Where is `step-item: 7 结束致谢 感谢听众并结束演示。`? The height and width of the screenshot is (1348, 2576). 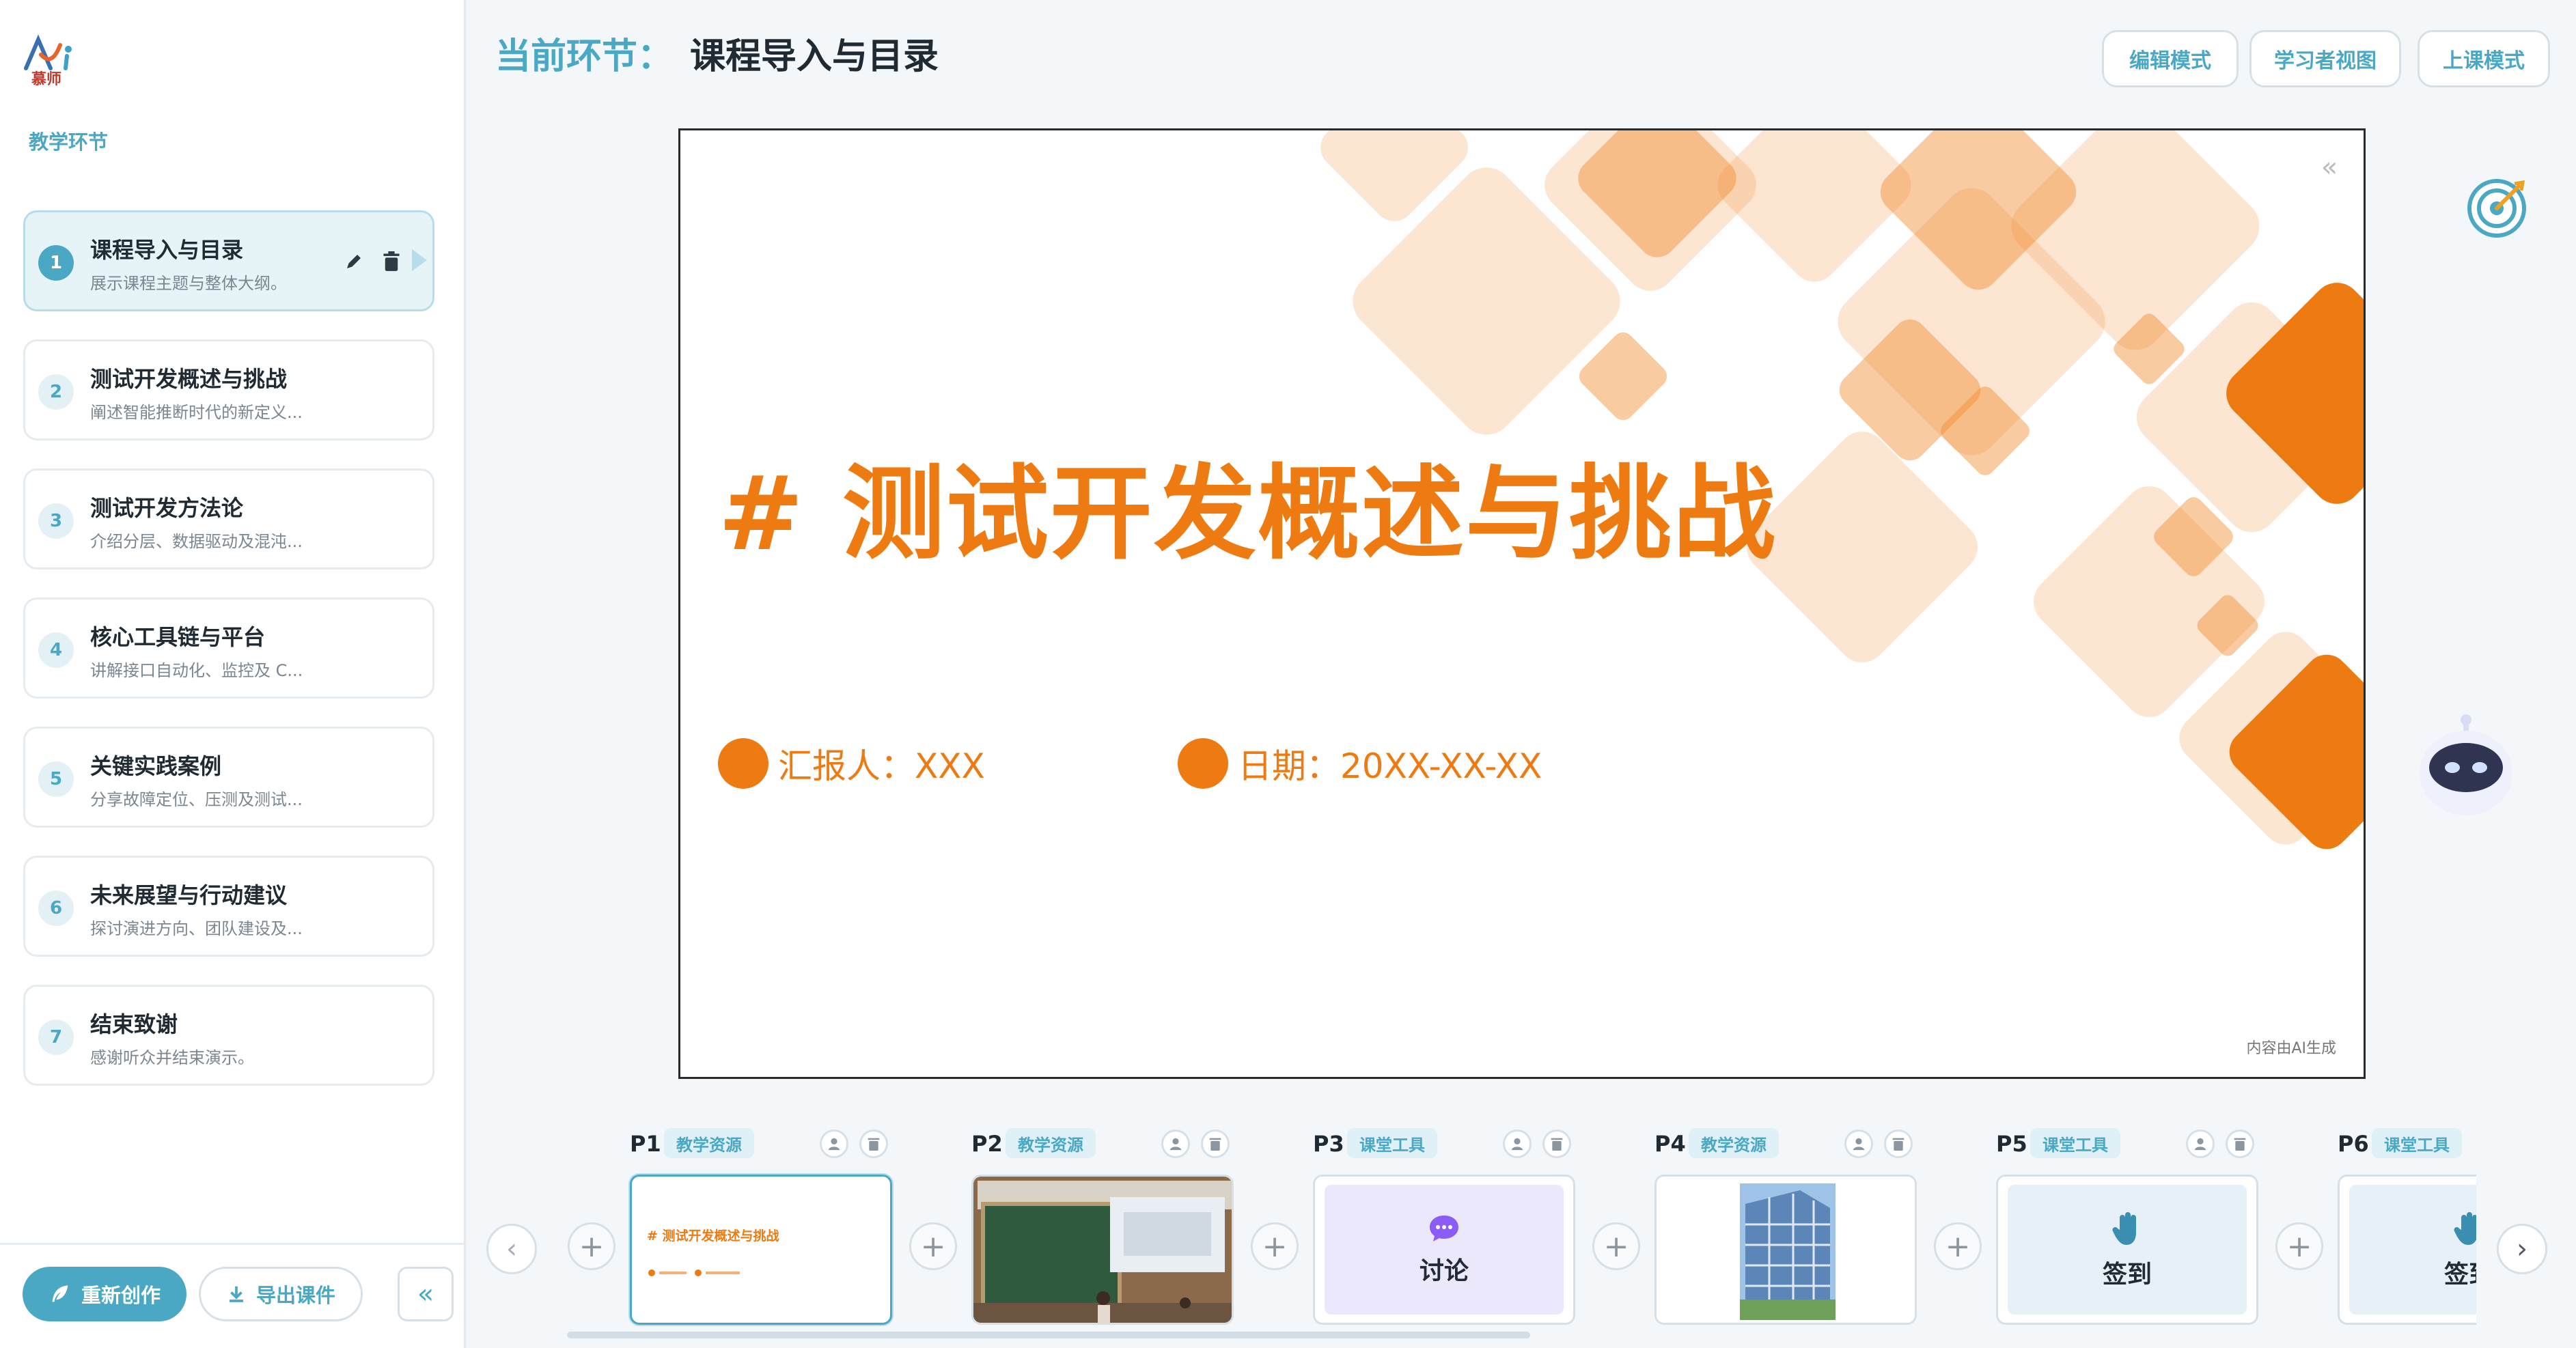
step-item: 7 结束致谢 感谢听众并结束演示。 is located at coordinates (228, 1036).